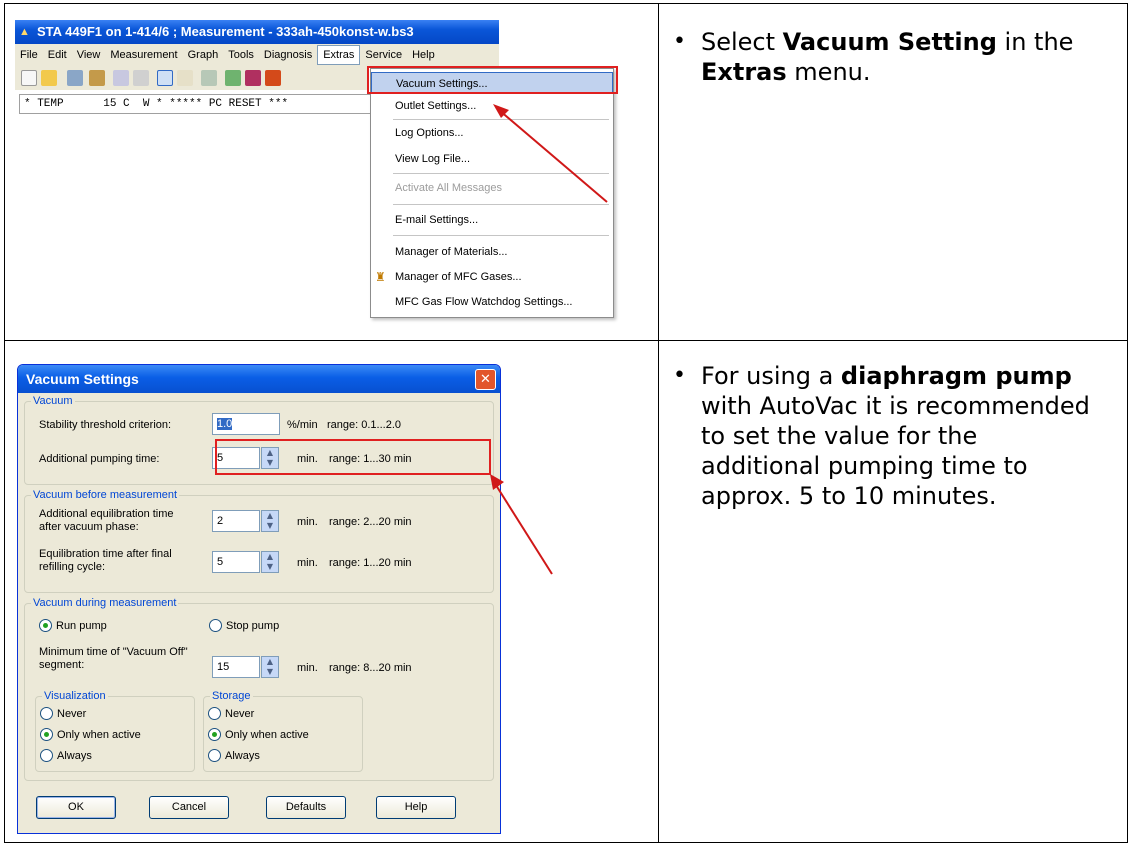 This screenshot has height=847, width=1133. I want to click on visualization-always-radio, so click(46, 755).